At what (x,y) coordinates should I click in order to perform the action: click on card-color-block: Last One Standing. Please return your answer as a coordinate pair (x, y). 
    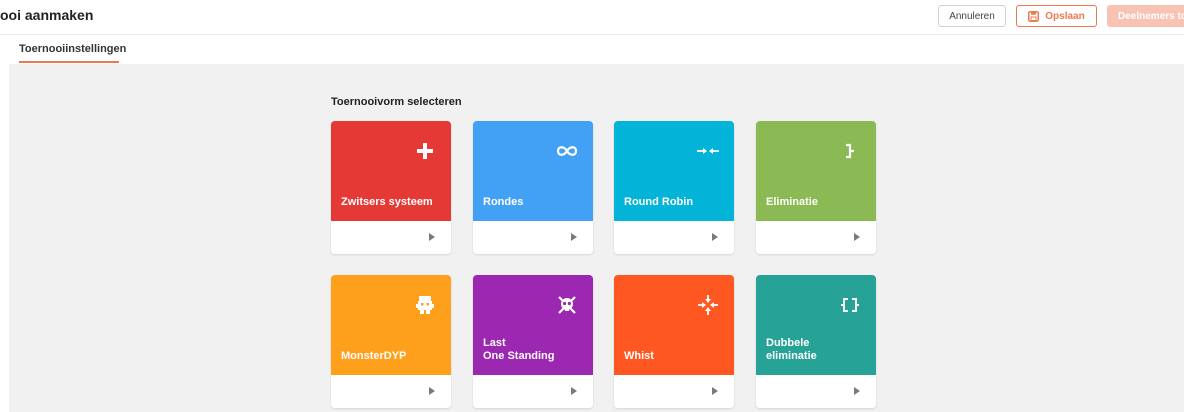
    Looking at the image, I should click on (533, 325).